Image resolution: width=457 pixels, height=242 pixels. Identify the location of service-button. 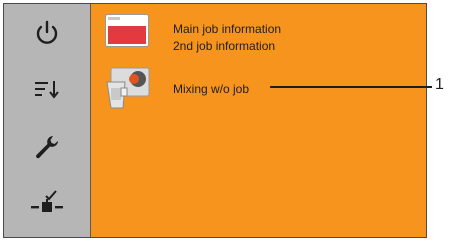
(47, 147).